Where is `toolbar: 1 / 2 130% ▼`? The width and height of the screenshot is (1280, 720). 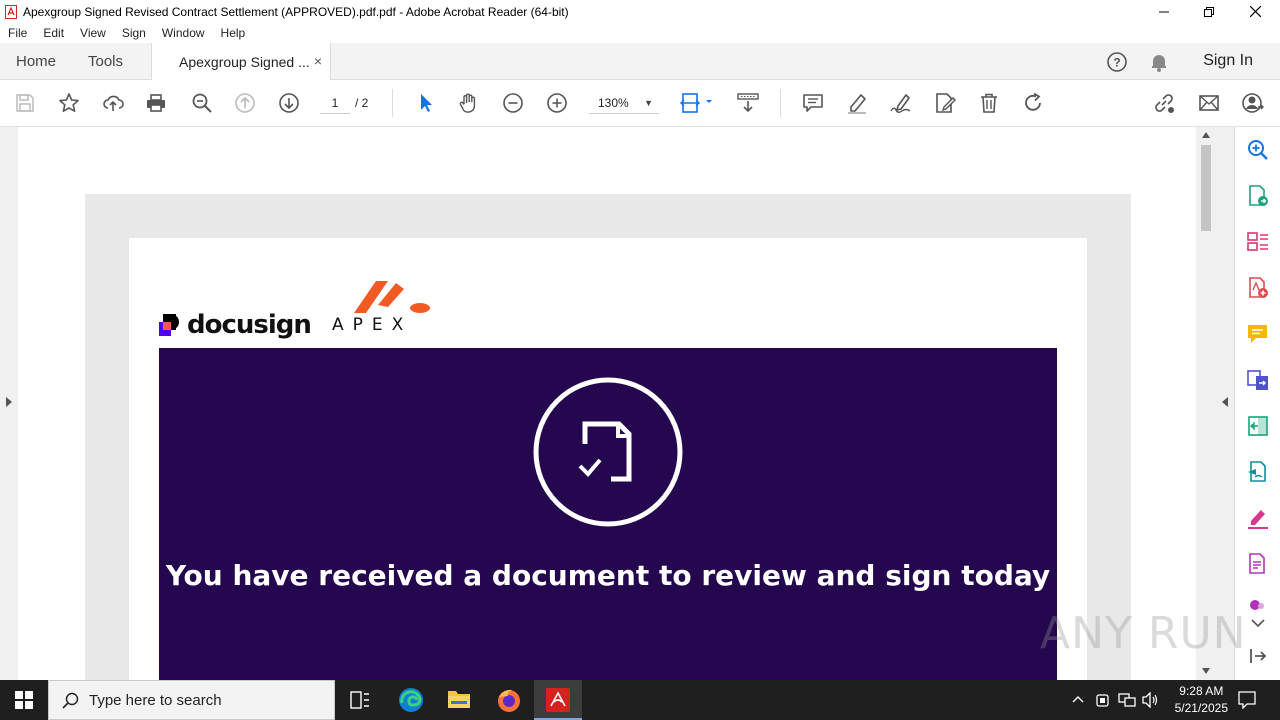 toolbar: 1 / 2 130% ▼ is located at coordinates (640, 103).